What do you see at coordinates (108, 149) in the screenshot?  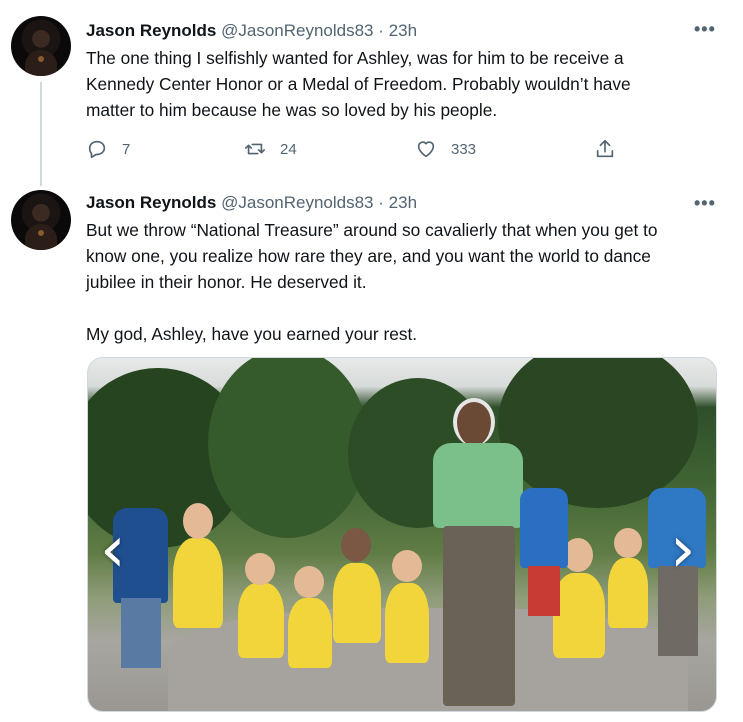 I see `reply-button: 7` at bounding box center [108, 149].